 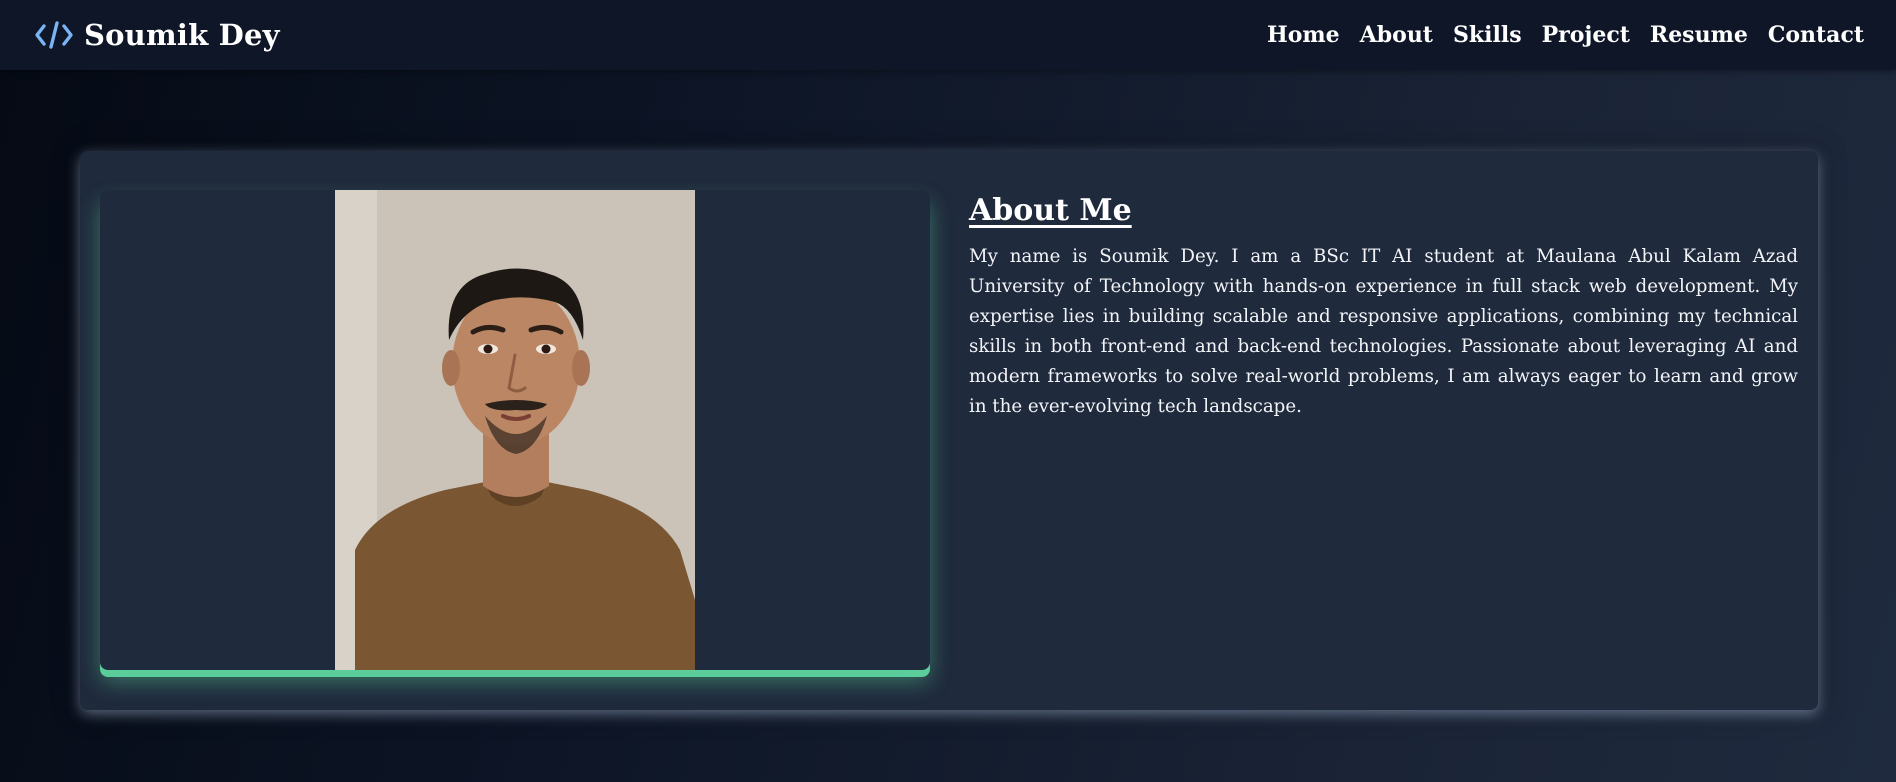 I want to click on nav-link-resume: Resume, so click(x=1699, y=35).